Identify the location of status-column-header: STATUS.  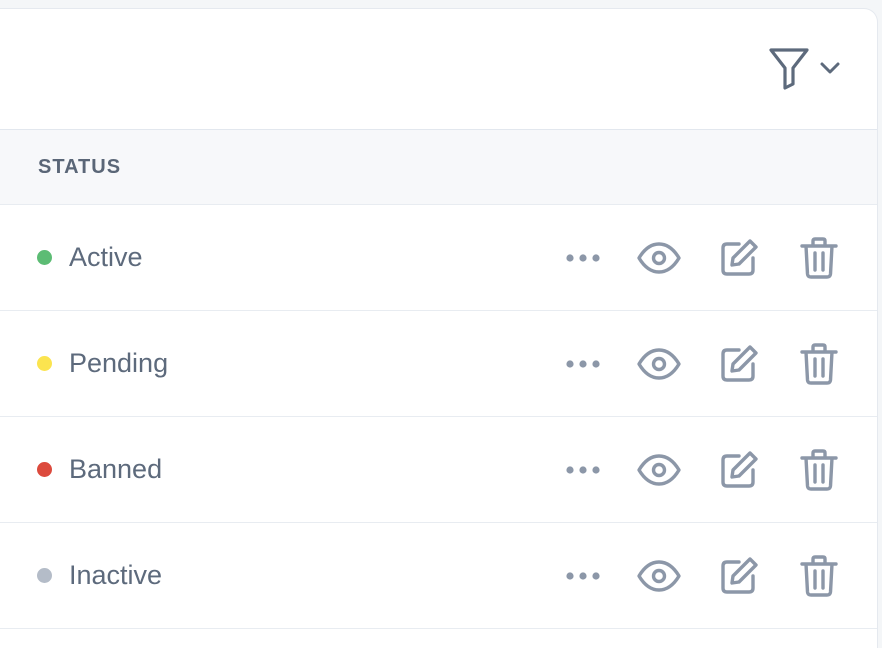
(79, 167).